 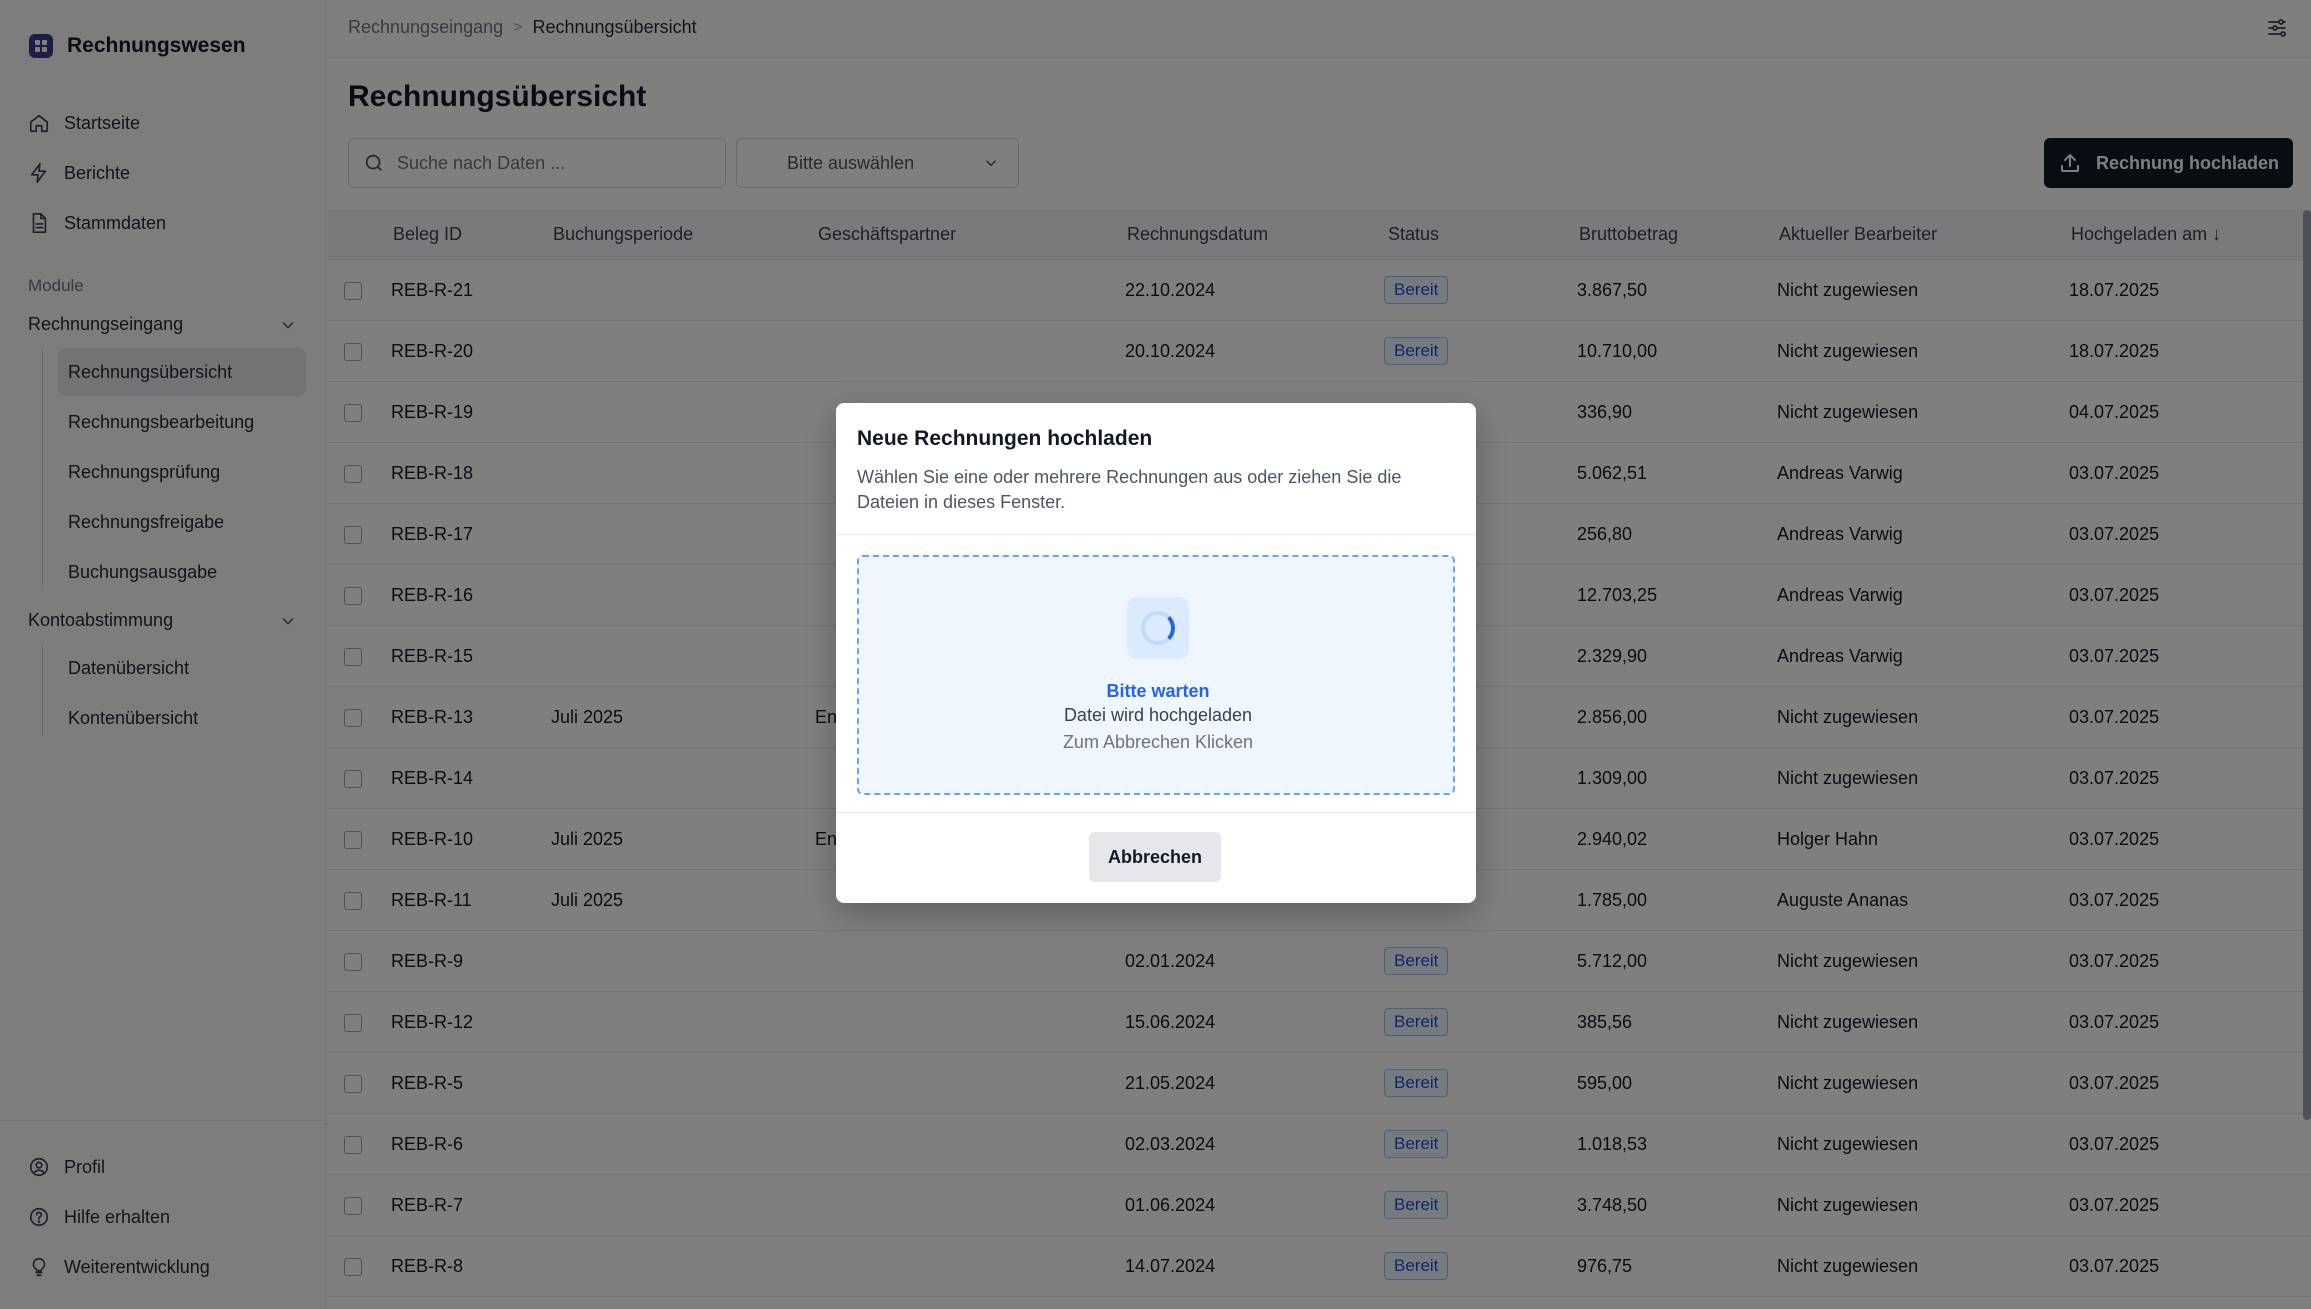 I want to click on dialog-title: Neue Rechnungen hochladen, so click(x=1005, y=438).